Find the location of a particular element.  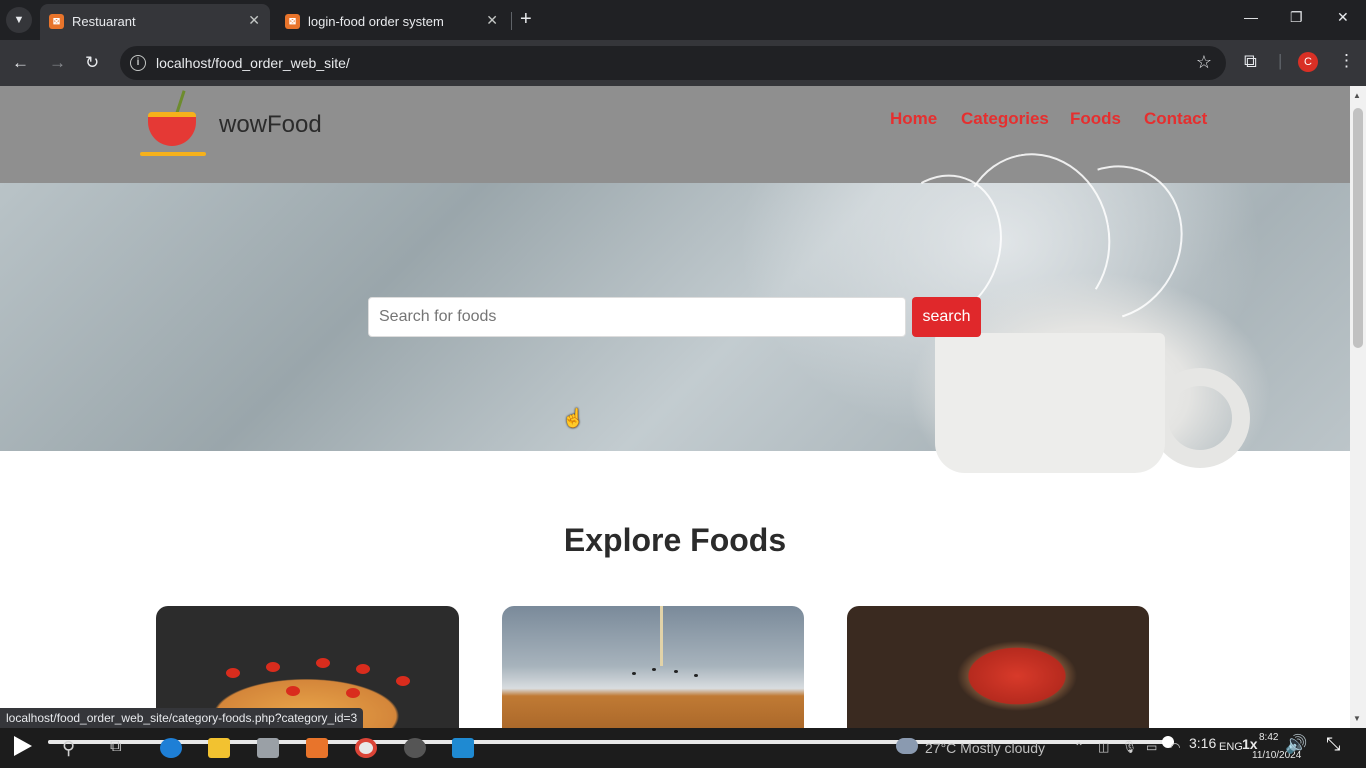

network-icon: ◫ is located at coordinates (1103, 747).